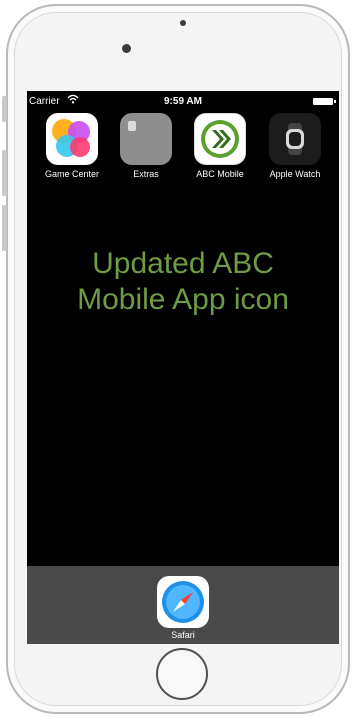 This screenshot has height=718, width=354. Describe the element at coordinates (4, 109) in the screenshot. I see `mute-switch` at that location.